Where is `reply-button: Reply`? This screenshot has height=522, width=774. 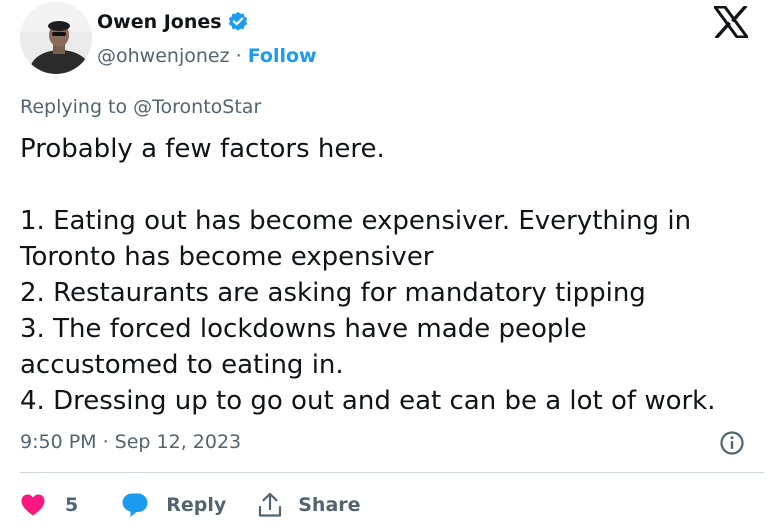
reply-button: Reply is located at coordinates (189, 505).